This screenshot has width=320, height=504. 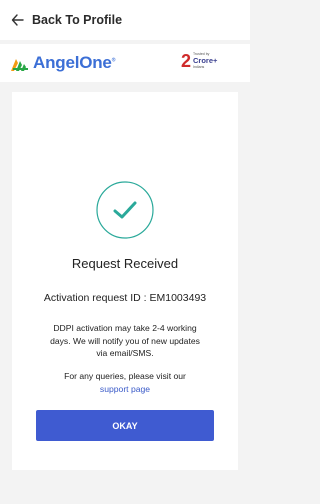 What do you see at coordinates (199, 67) in the screenshot?
I see `badge-sub-text: Indians` at bounding box center [199, 67].